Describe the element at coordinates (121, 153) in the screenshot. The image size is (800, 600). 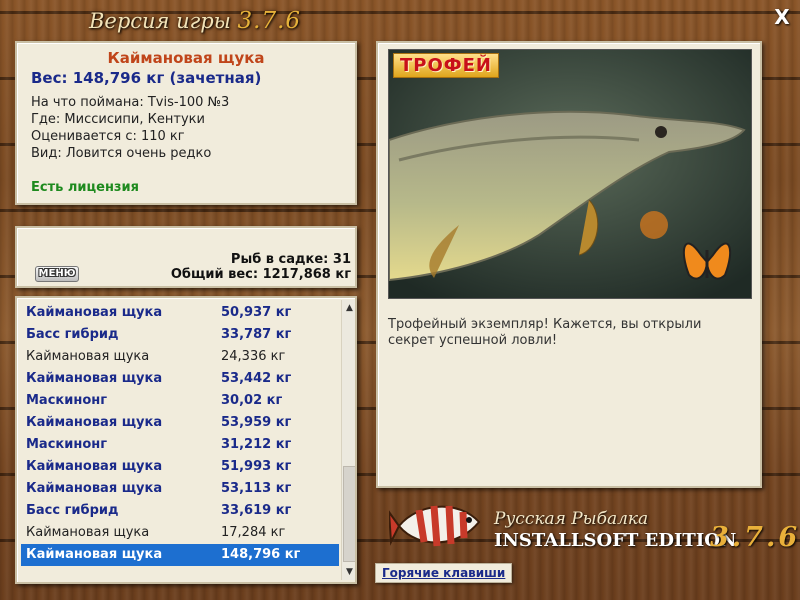
I see `fish-rarity: Вид: Ловится очень редко` at that location.